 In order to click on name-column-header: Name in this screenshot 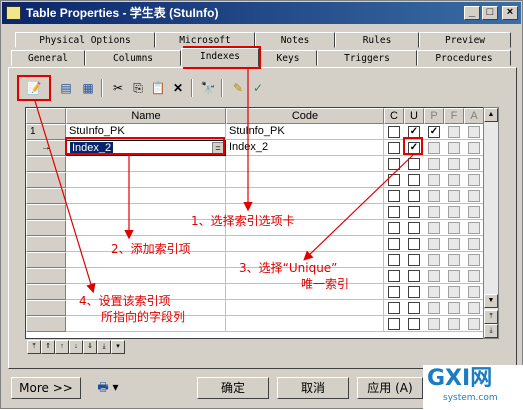, I will do `click(146, 116)`.